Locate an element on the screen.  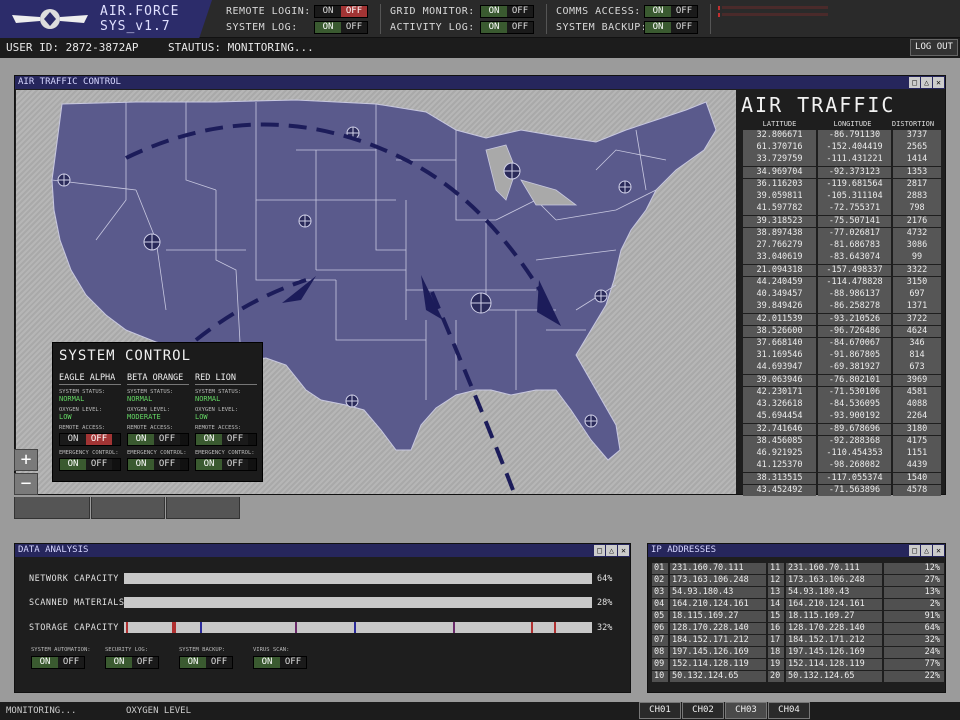
ip-address: 164.210.124.161 is located at coordinates (718, 604).